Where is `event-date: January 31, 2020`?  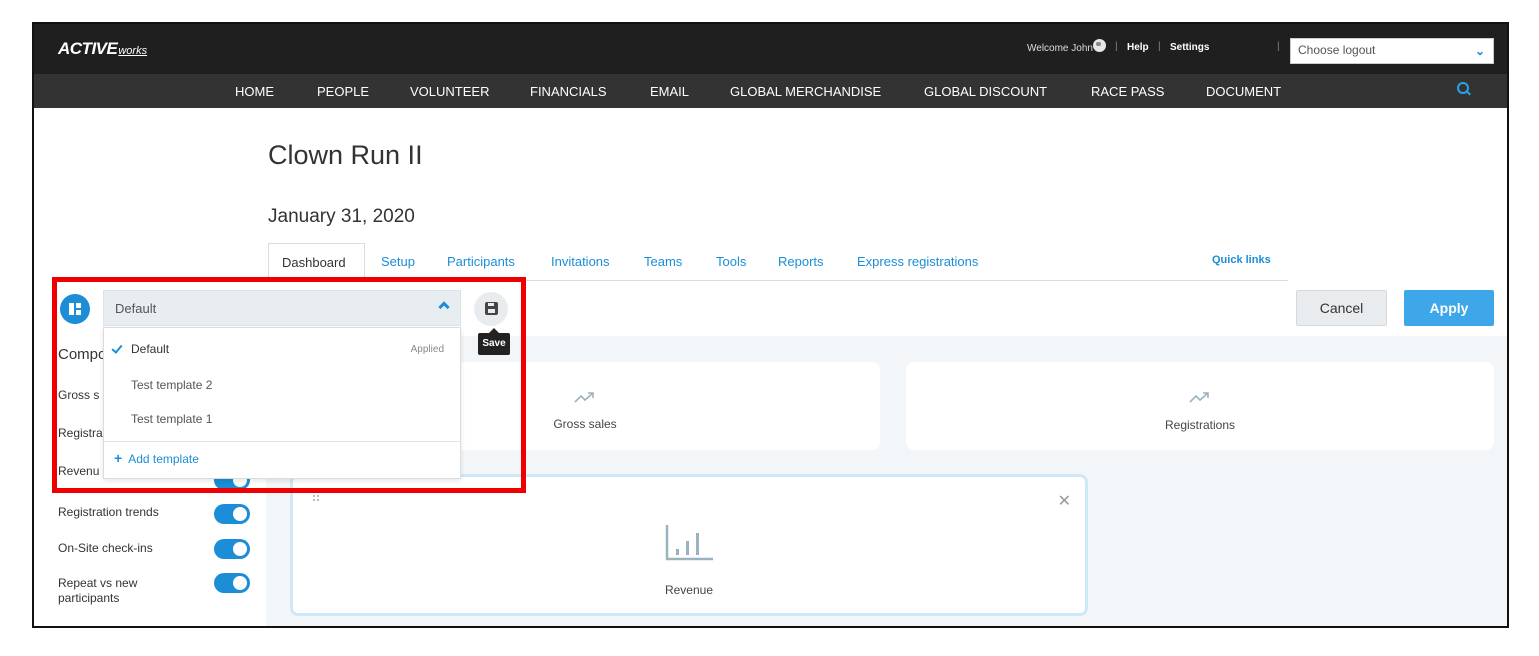 event-date: January 31, 2020 is located at coordinates (341, 216).